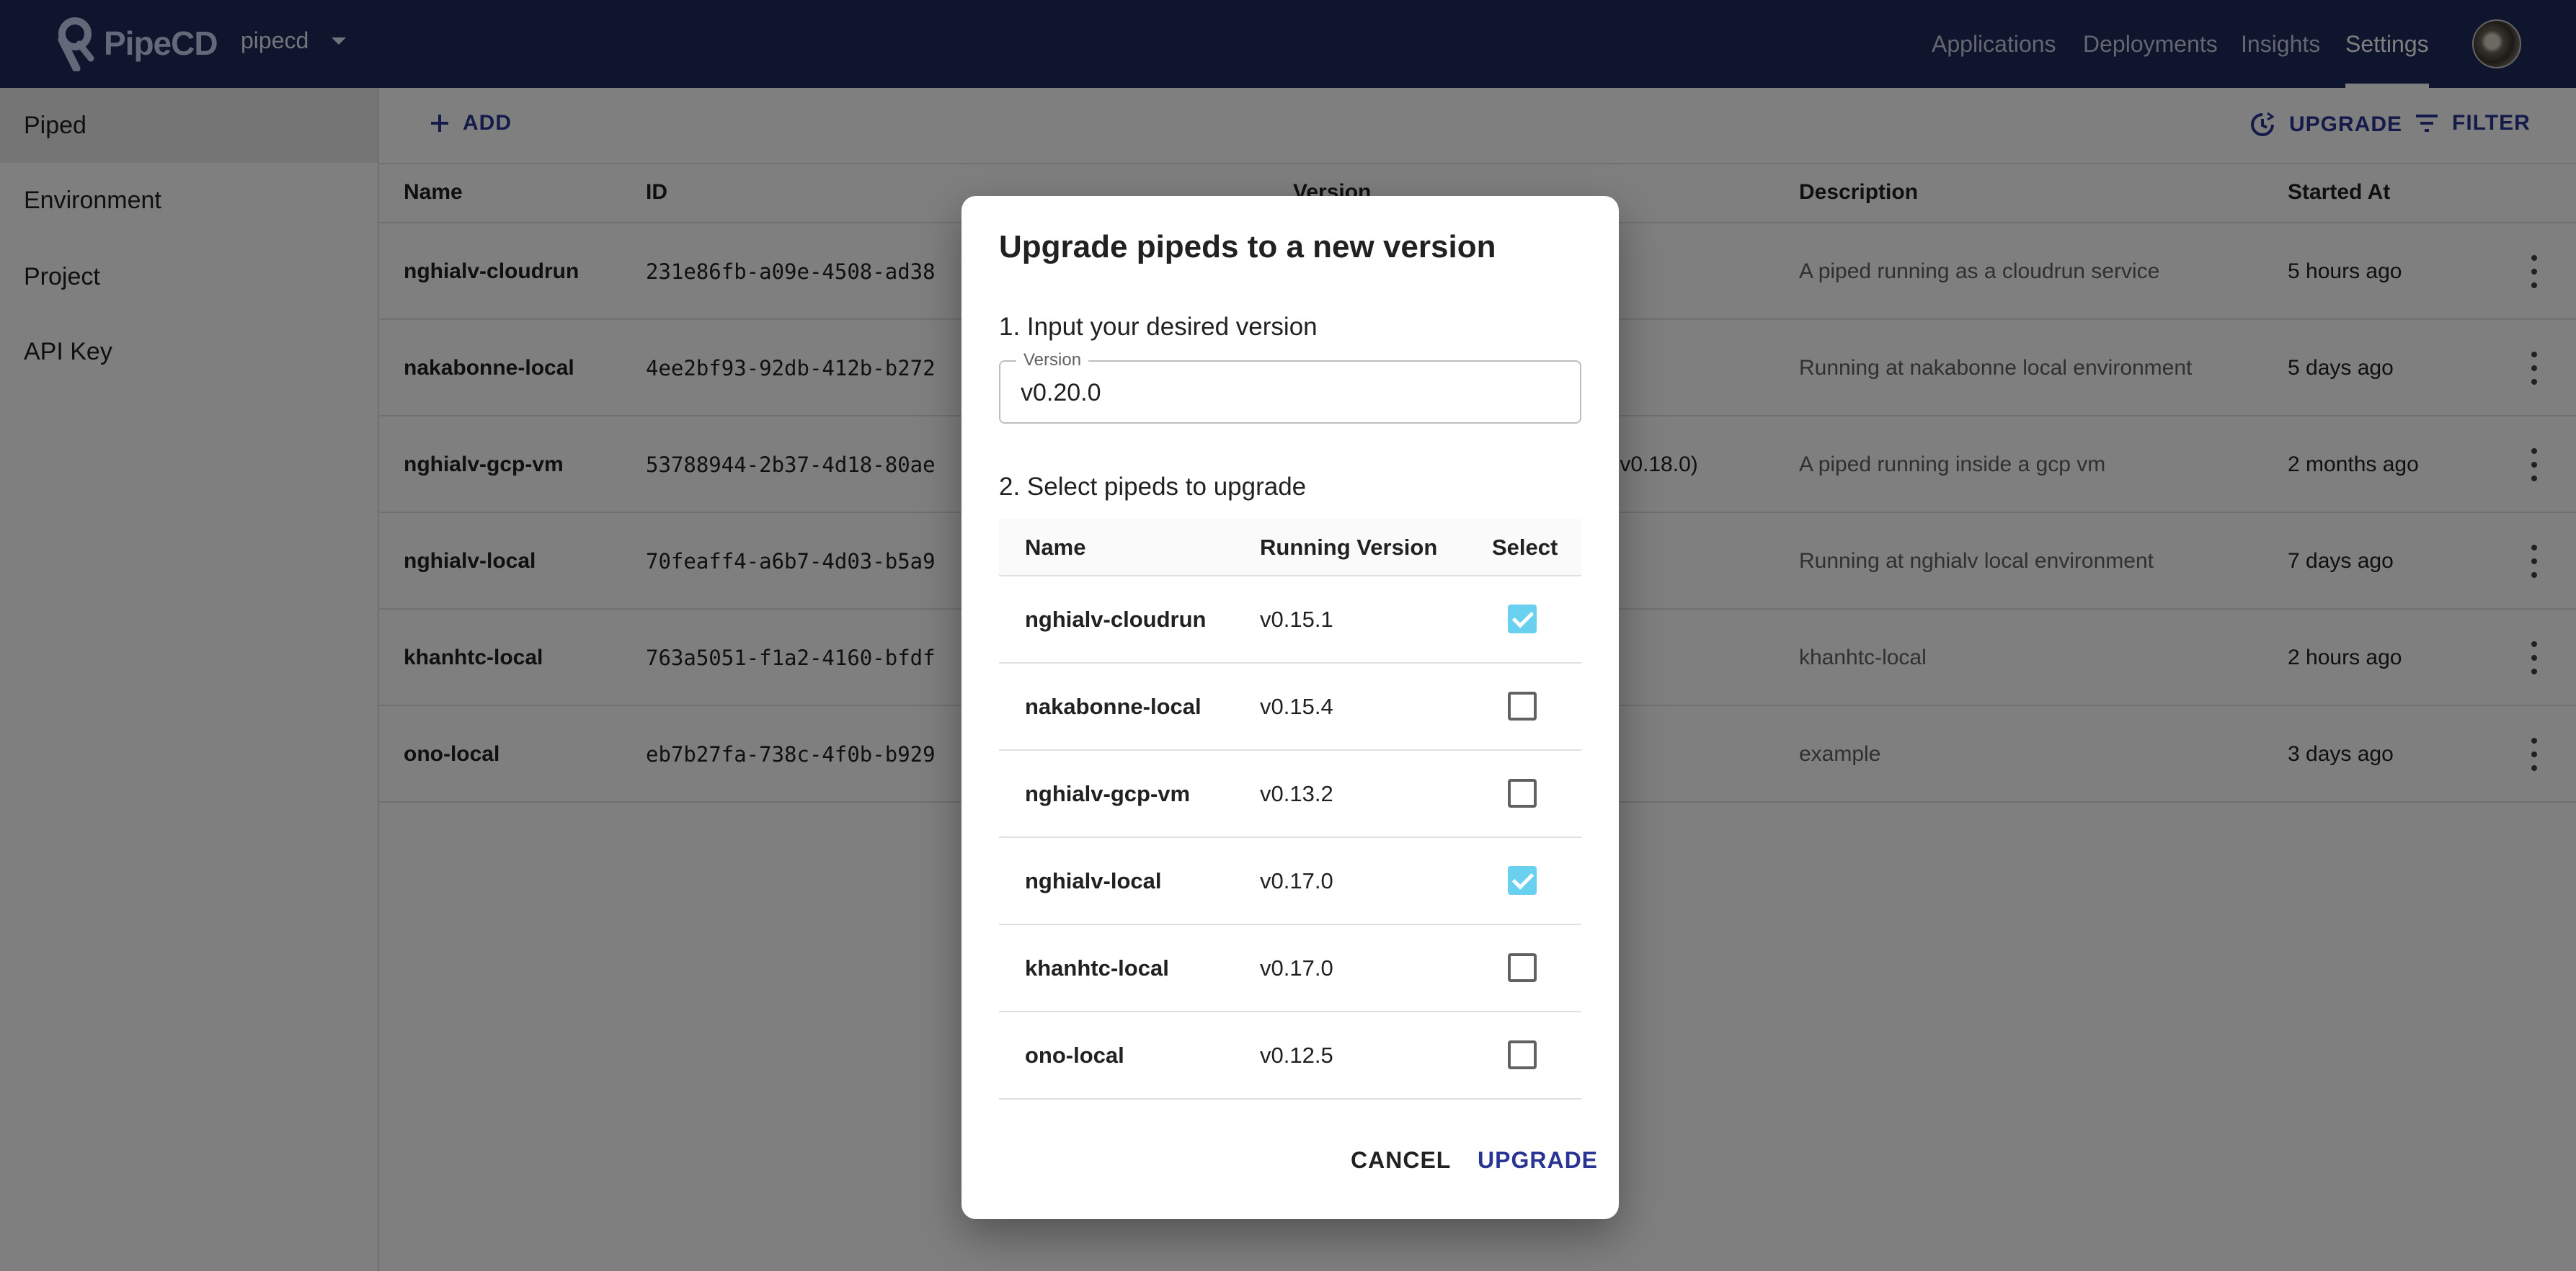 The height and width of the screenshot is (1271, 2576). Describe the element at coordinates (1116, 619) in the screenshot. I see `piped-name: nghialv-cloudrun` at that location.